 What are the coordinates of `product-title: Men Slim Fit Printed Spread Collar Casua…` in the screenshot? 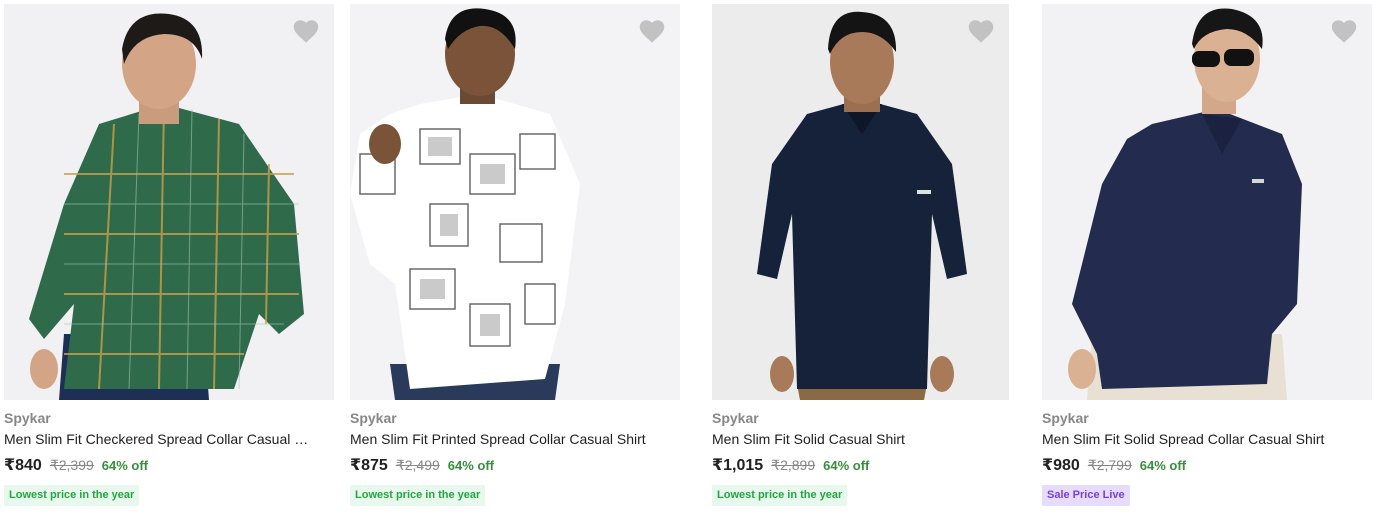 It's located at (505, 439).